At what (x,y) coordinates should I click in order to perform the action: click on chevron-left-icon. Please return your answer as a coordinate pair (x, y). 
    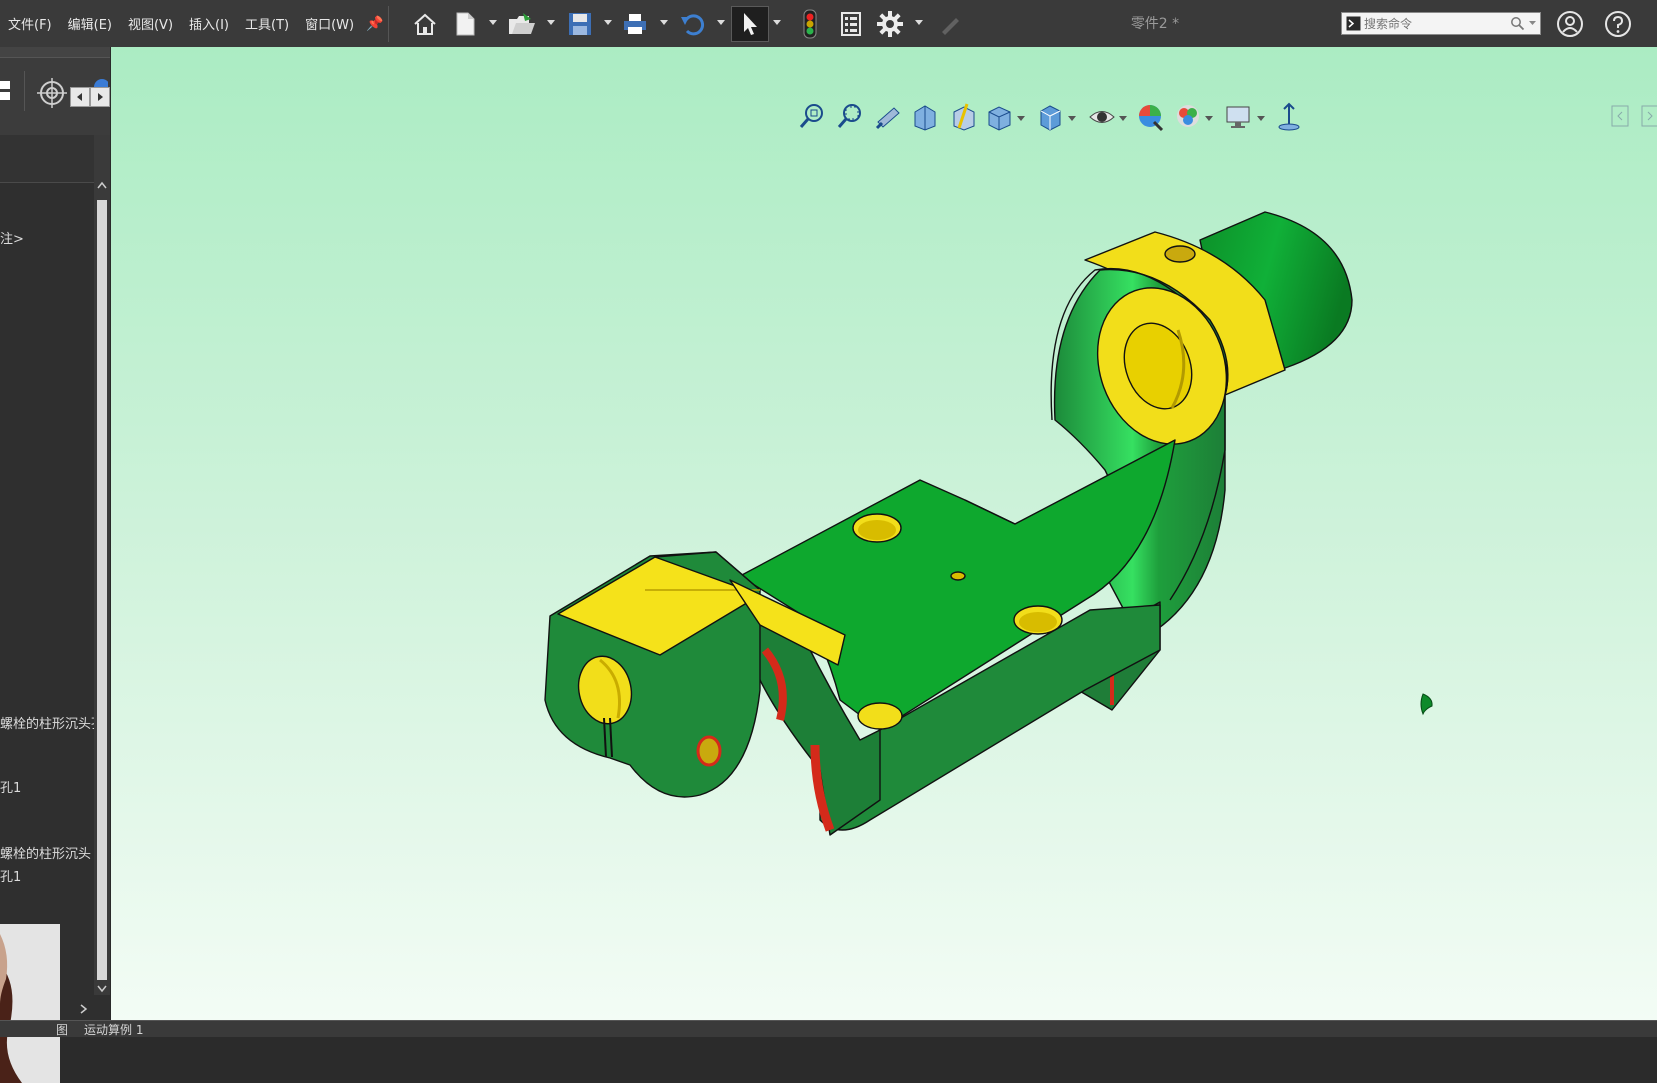
    Looking at the image, I should click on (79, 97).